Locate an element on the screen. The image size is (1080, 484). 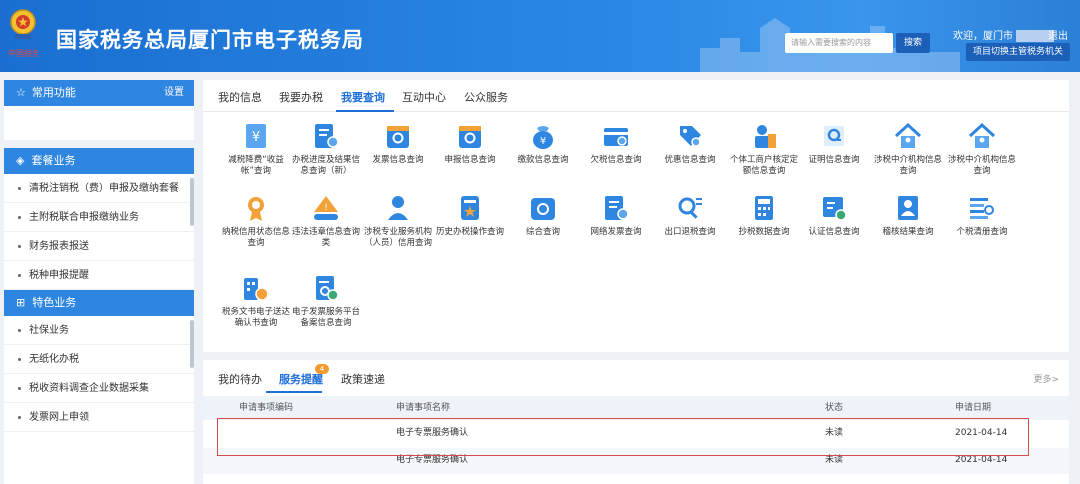
highlight-annotation-box is located at coordinates (623, 437).